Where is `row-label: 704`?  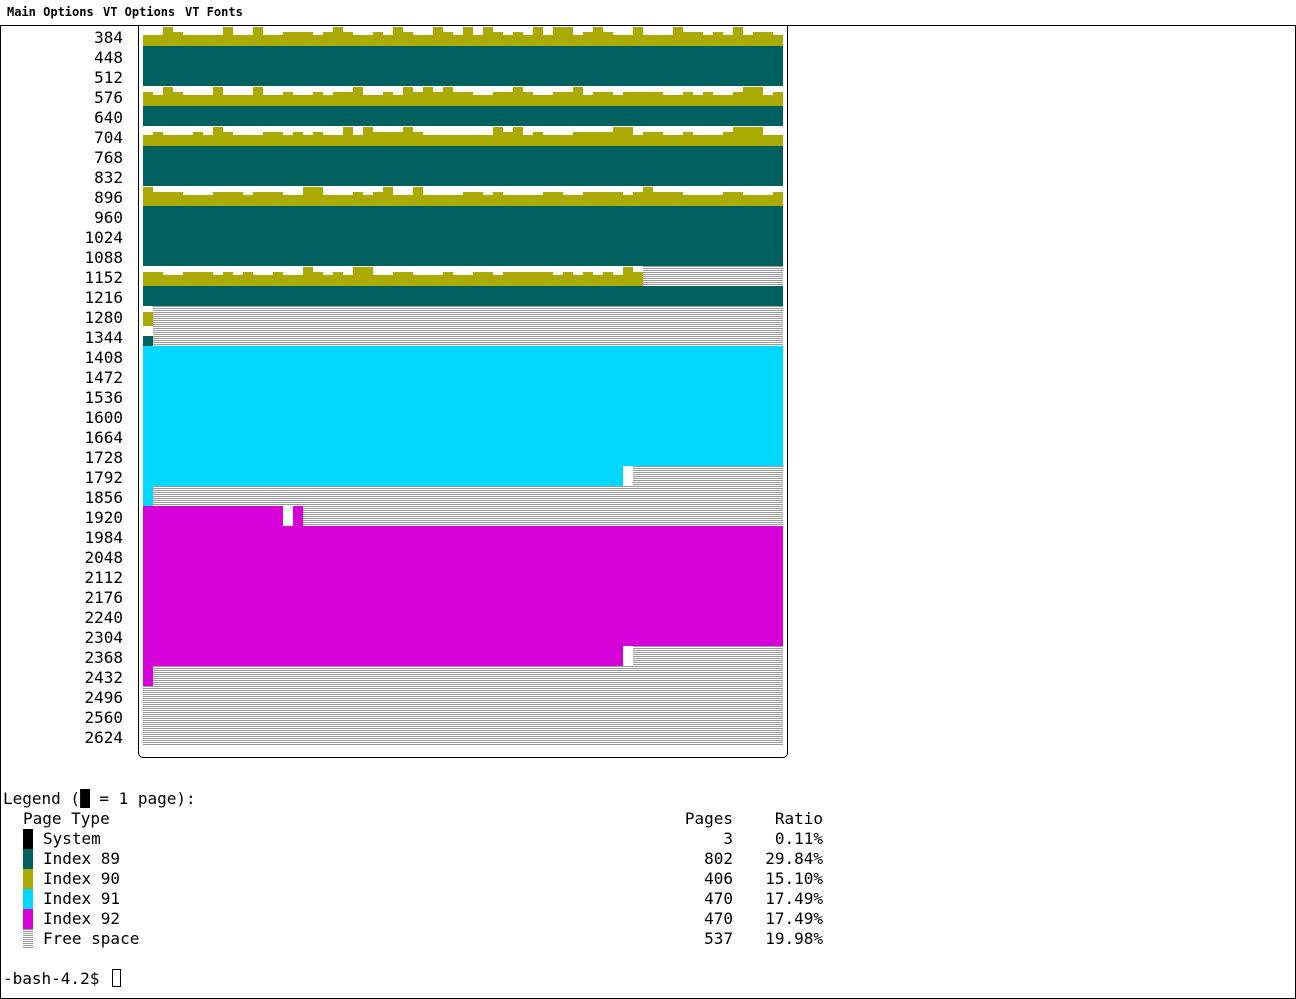
row-label: 704 is located at coordinates (108, 137).